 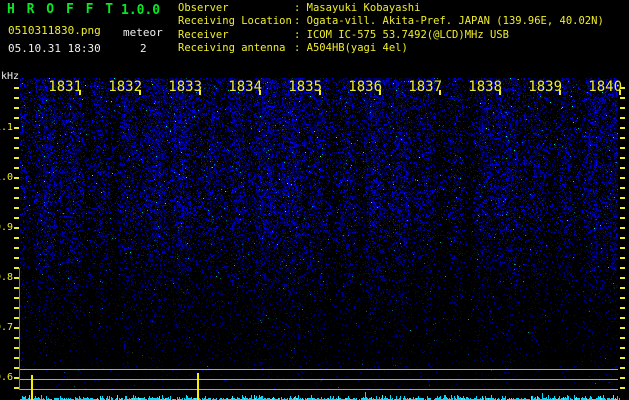 What do you see at coordinates (185, 87) in the screenshot?
I see `time-label: 1833` at bounding box center [185, 87].